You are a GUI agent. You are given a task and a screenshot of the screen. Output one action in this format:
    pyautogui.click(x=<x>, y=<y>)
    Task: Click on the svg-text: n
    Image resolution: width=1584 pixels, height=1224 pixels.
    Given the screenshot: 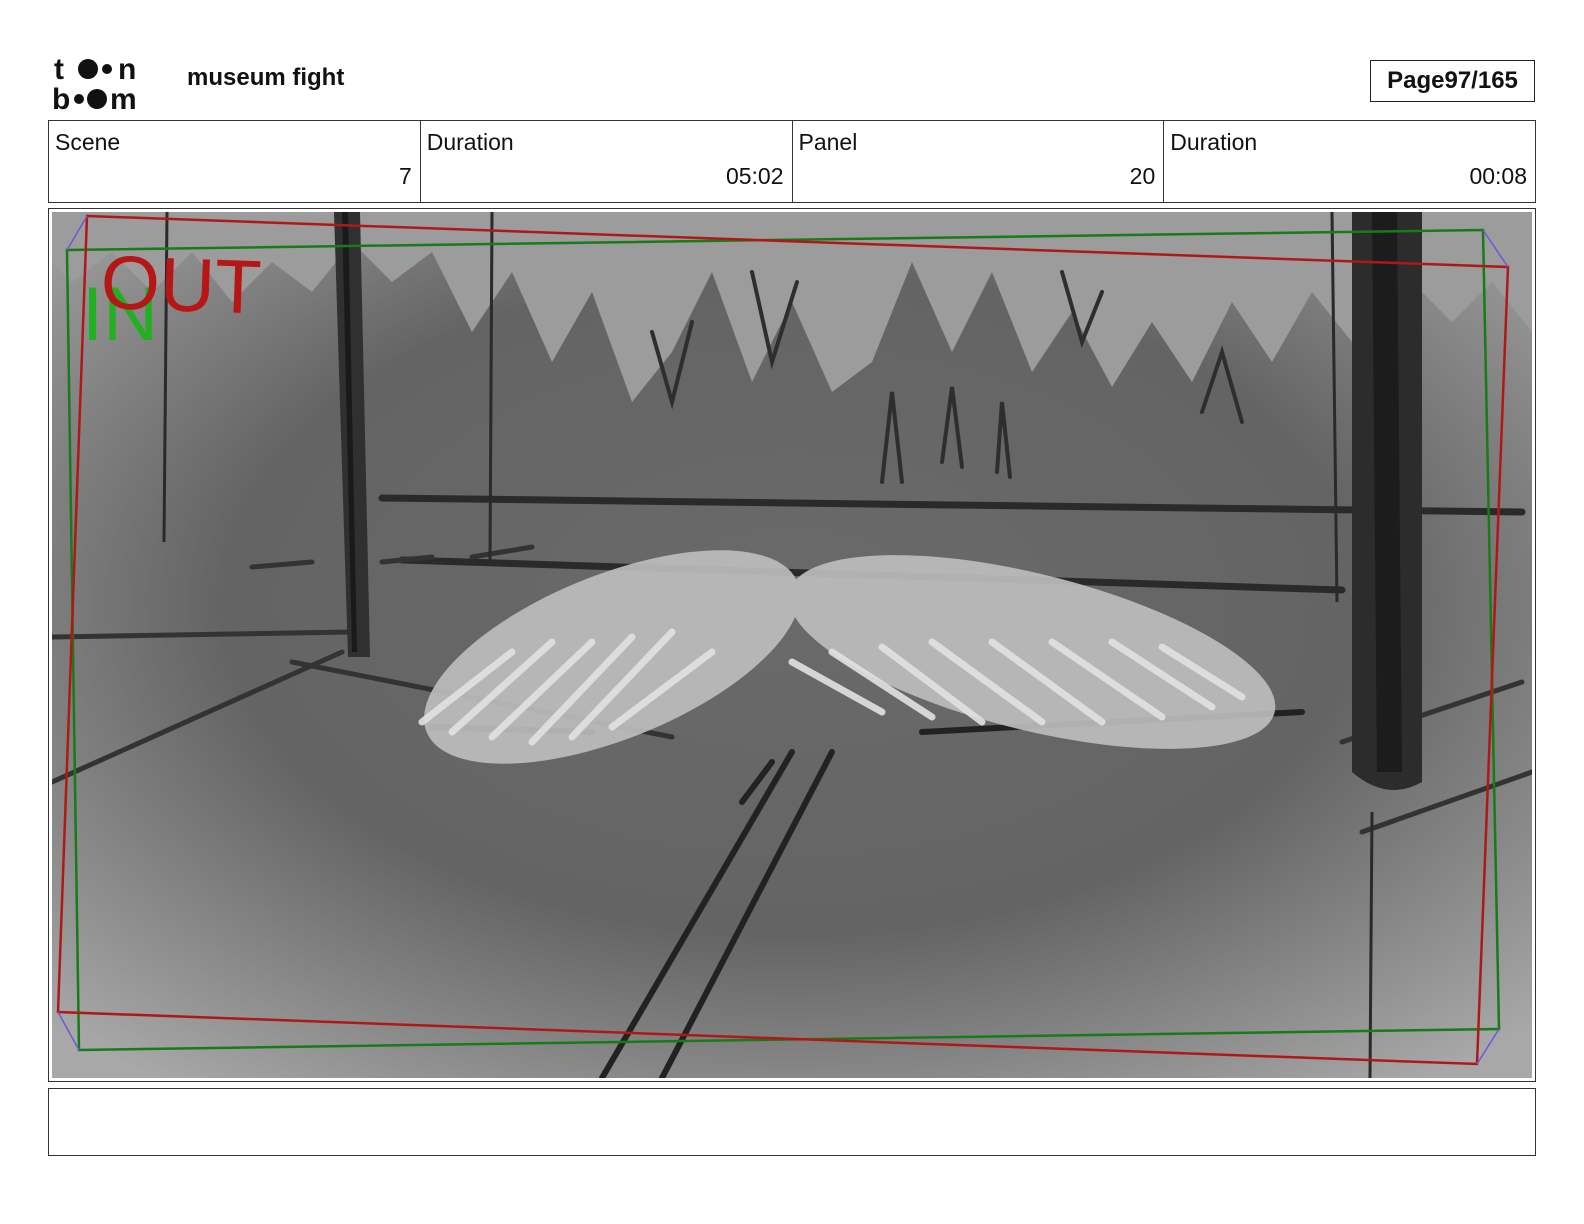 What is the action you would take?
    pyautogui.click(x=127, y=69)
    